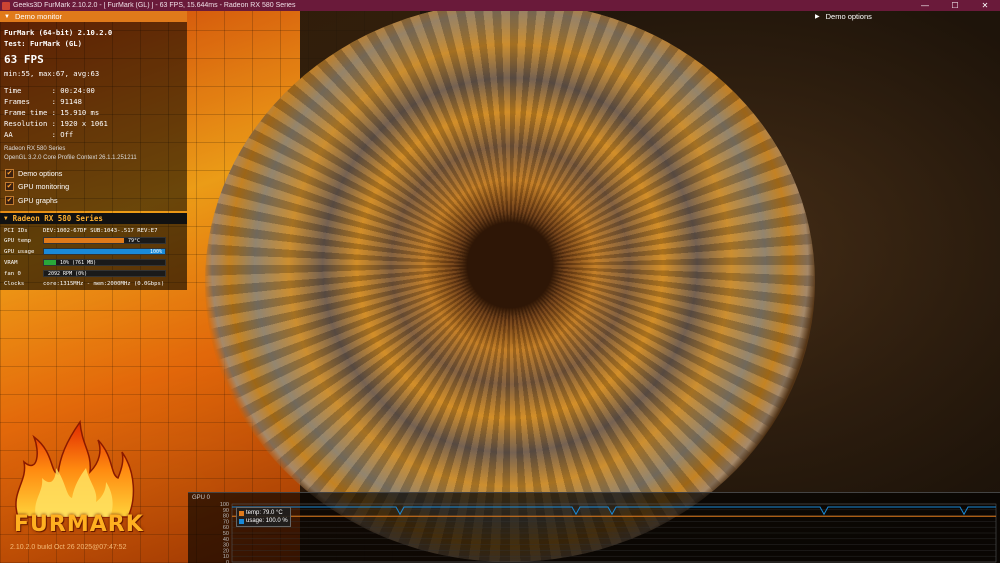  What do you see at coordinates (57, 218) in the screenshot?
I see `gpu-panel-title: Radeon RX 580 Series` at bounding box center [57, 218].